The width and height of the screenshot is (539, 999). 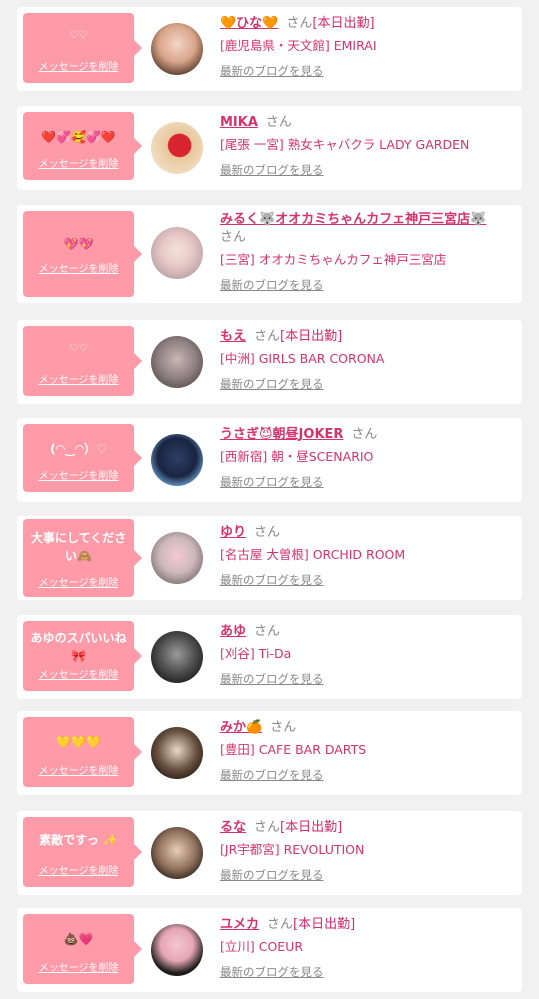 I want to click on user-name-link: 🧡ひな🧡, so click(x=249, y=23).